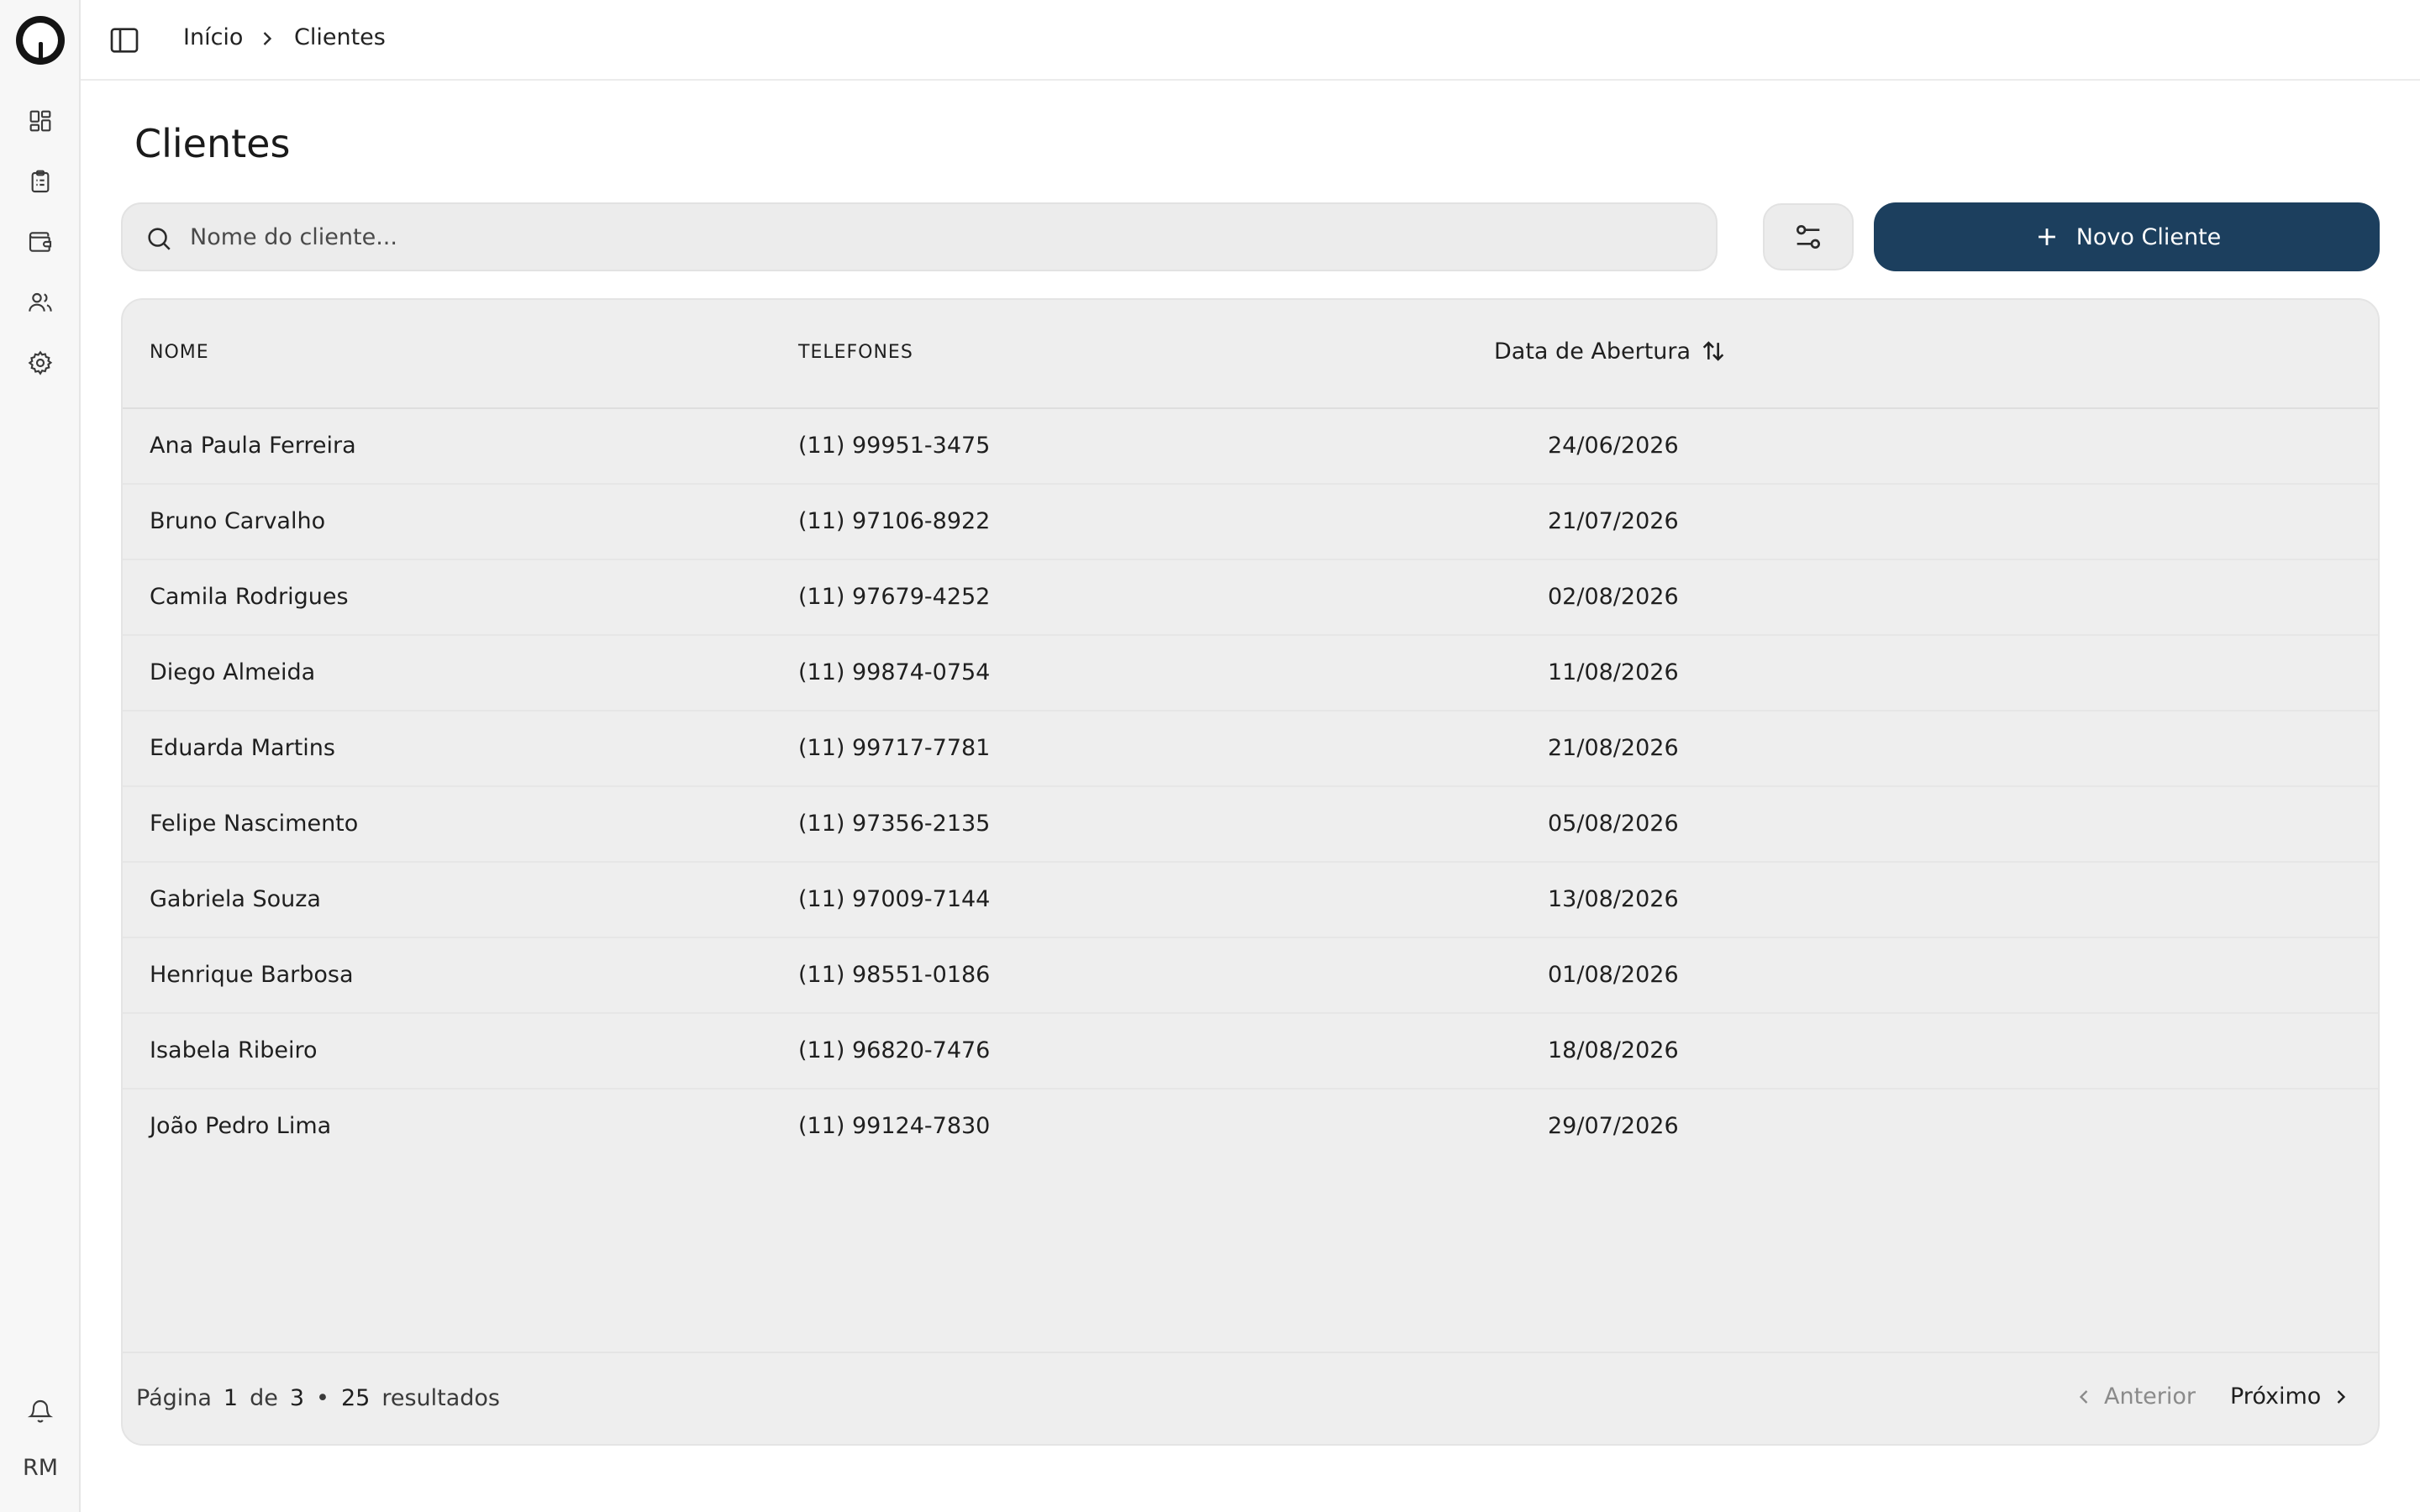  Describe the element at coordinates (249, 597) in the screenshot. I see `cell-name: Camila Rodrigues` at that location.